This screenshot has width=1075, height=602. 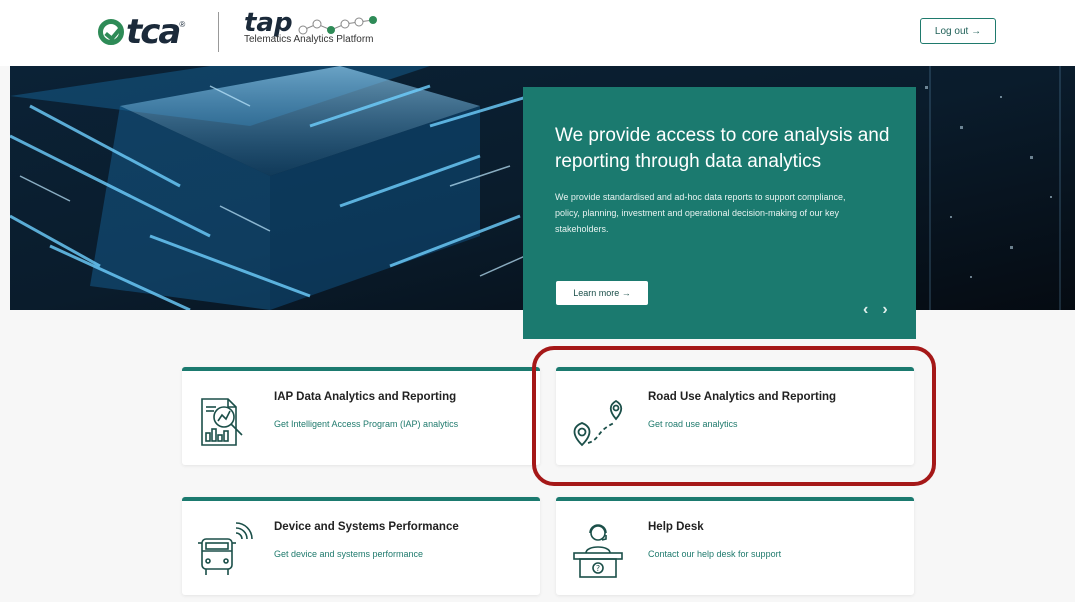 What do you see at coordinates (365, 397) in the screenshot?
I see `card-title: IAP Data Analytics and Reporting` at bounding box center [365, 397].